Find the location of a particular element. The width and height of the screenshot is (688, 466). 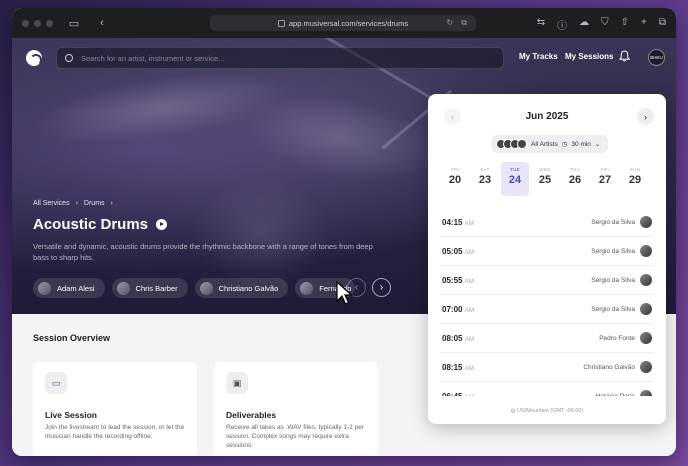

tabs-icon: ⧉ is located at coordinates (662, 24).